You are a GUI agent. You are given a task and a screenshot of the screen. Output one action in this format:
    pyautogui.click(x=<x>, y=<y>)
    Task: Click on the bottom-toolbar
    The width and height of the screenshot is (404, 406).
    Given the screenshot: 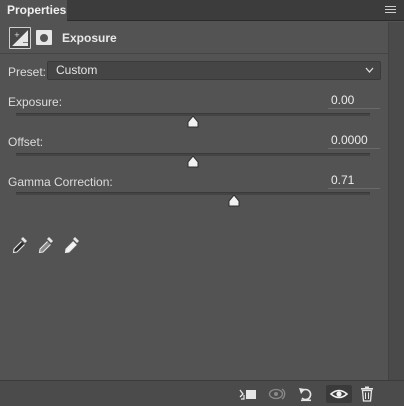 What is the action you would take?
    pyautogui.click(x=202, y=393)
    